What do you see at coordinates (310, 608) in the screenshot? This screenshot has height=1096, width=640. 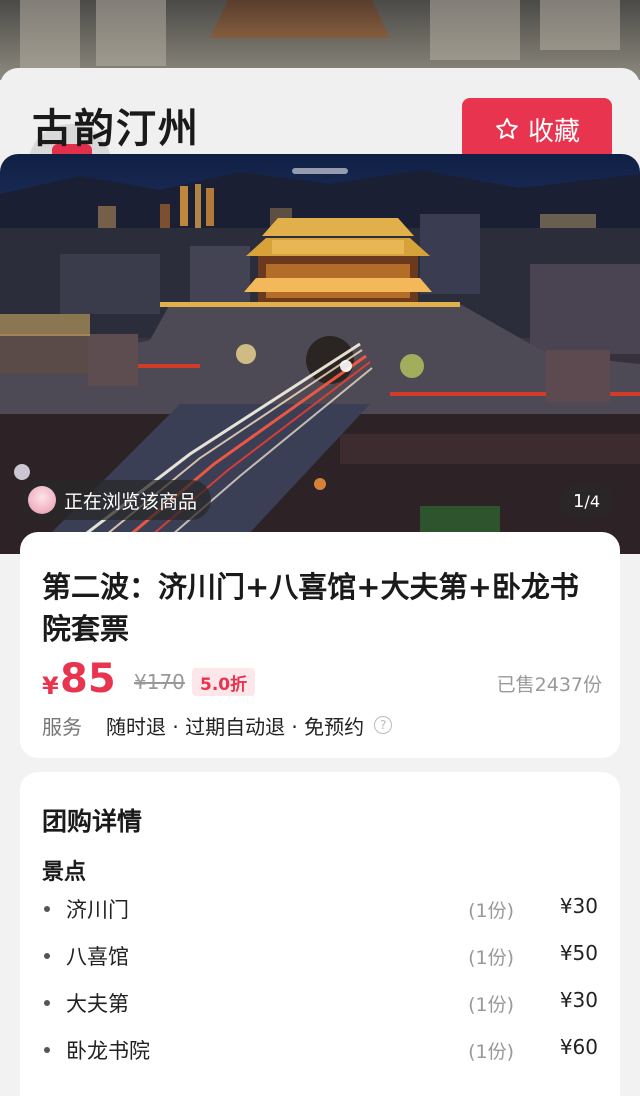 I see `product-title: 第二波：济川门+八喜馆+大夫第+卧龙书院套票` at bounding box center [310, 608].